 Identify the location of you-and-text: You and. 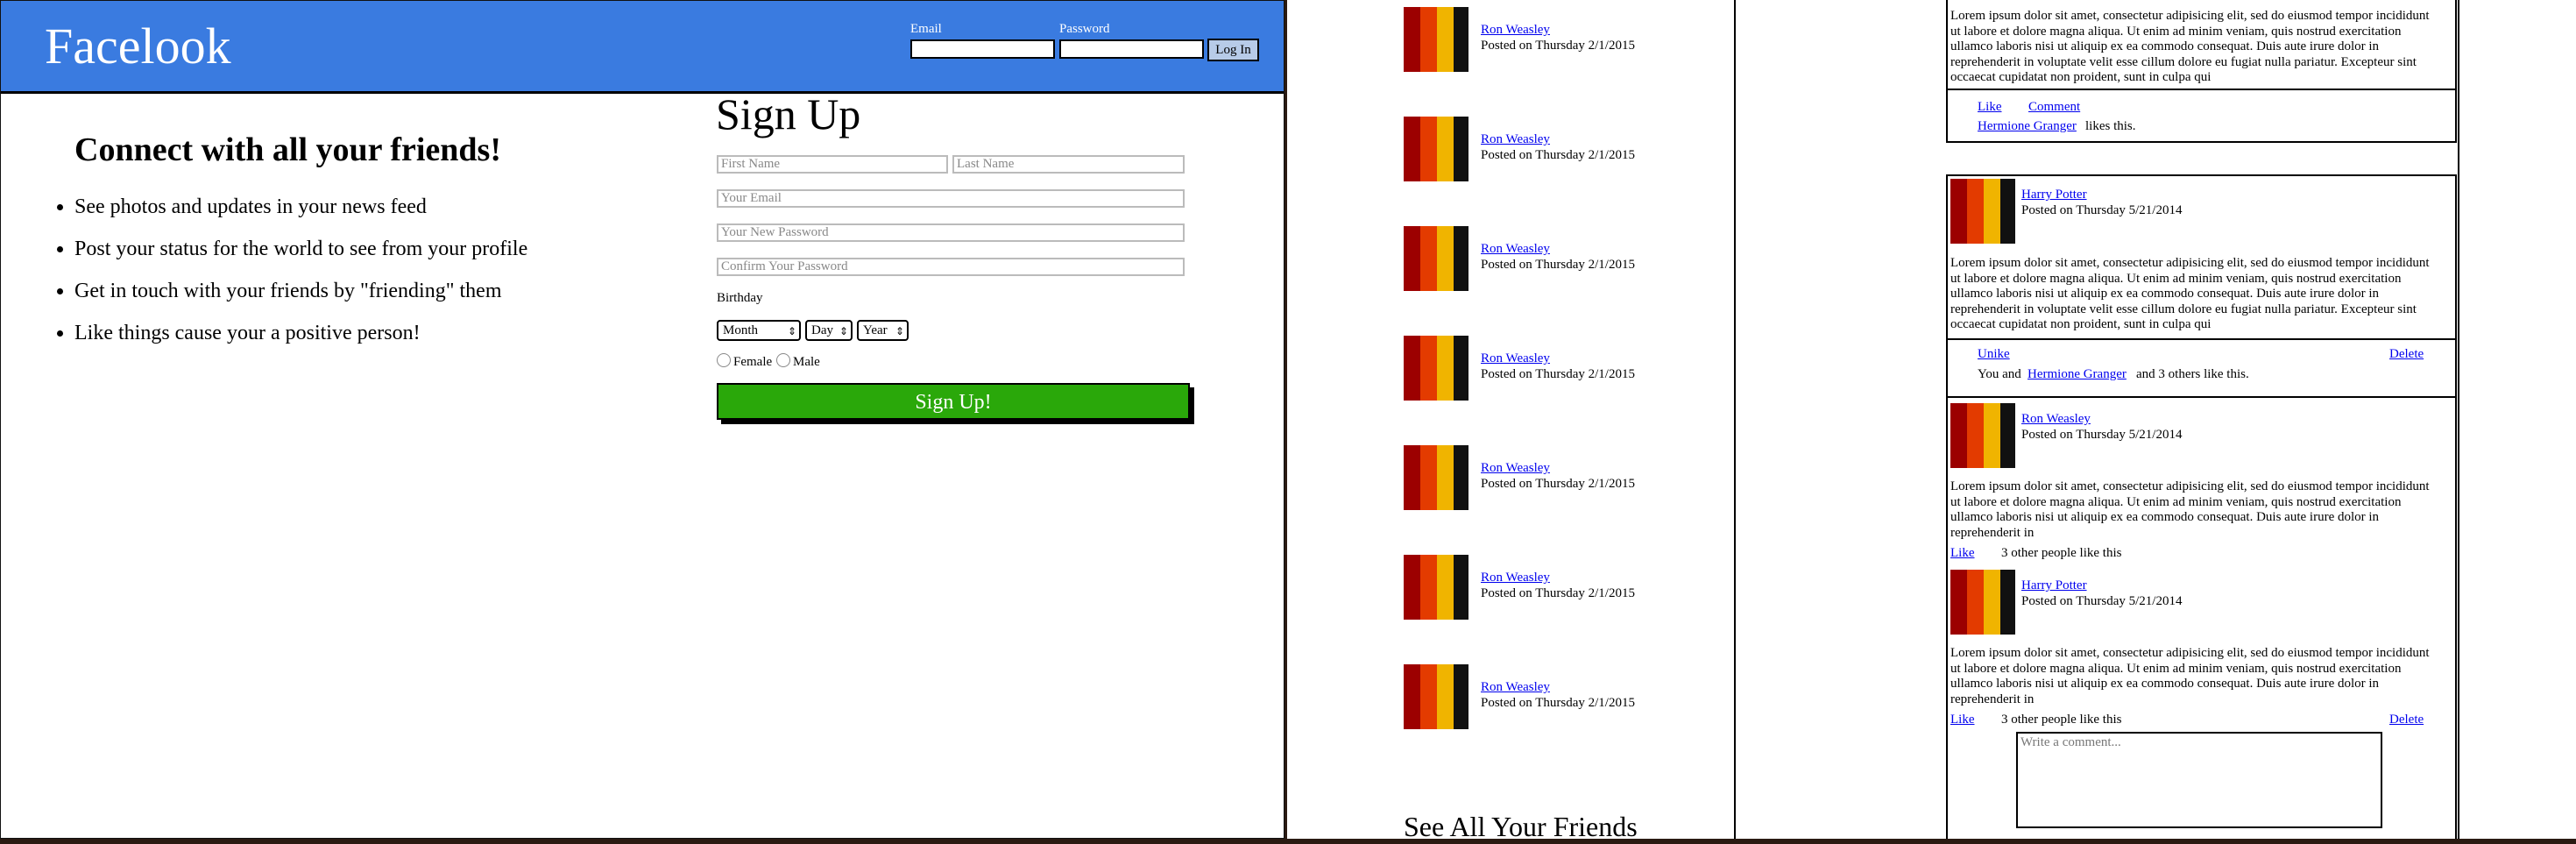
(1999, 374).